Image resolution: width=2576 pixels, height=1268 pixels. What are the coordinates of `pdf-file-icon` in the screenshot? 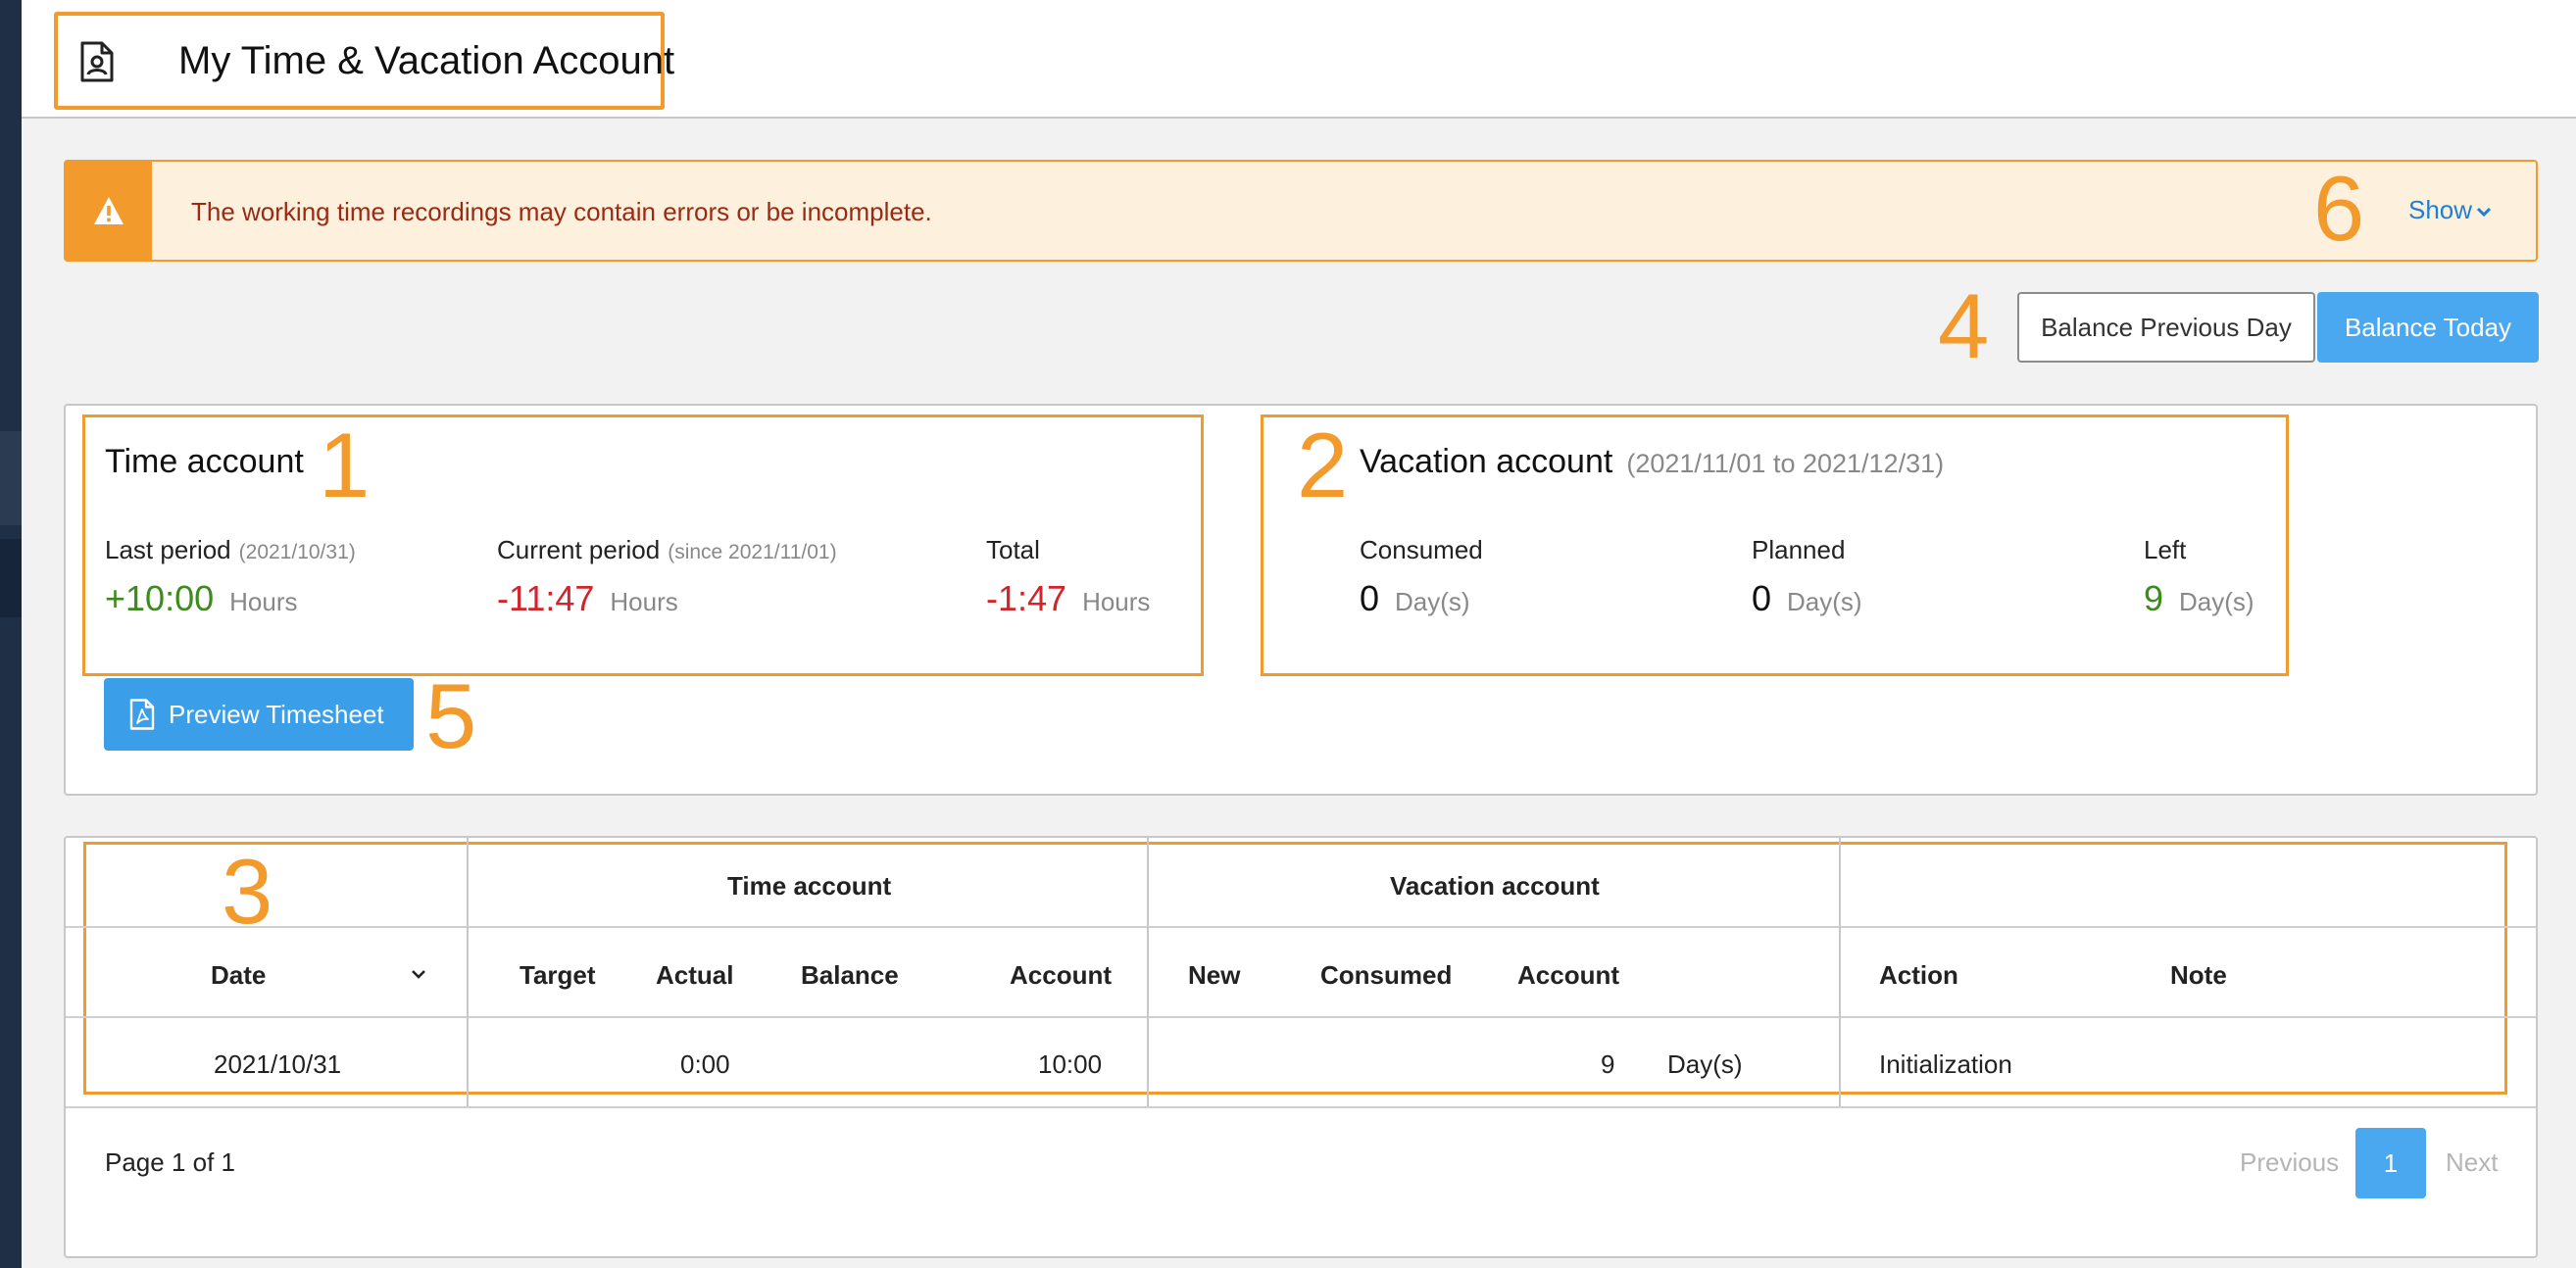 It's located at (142, 715).